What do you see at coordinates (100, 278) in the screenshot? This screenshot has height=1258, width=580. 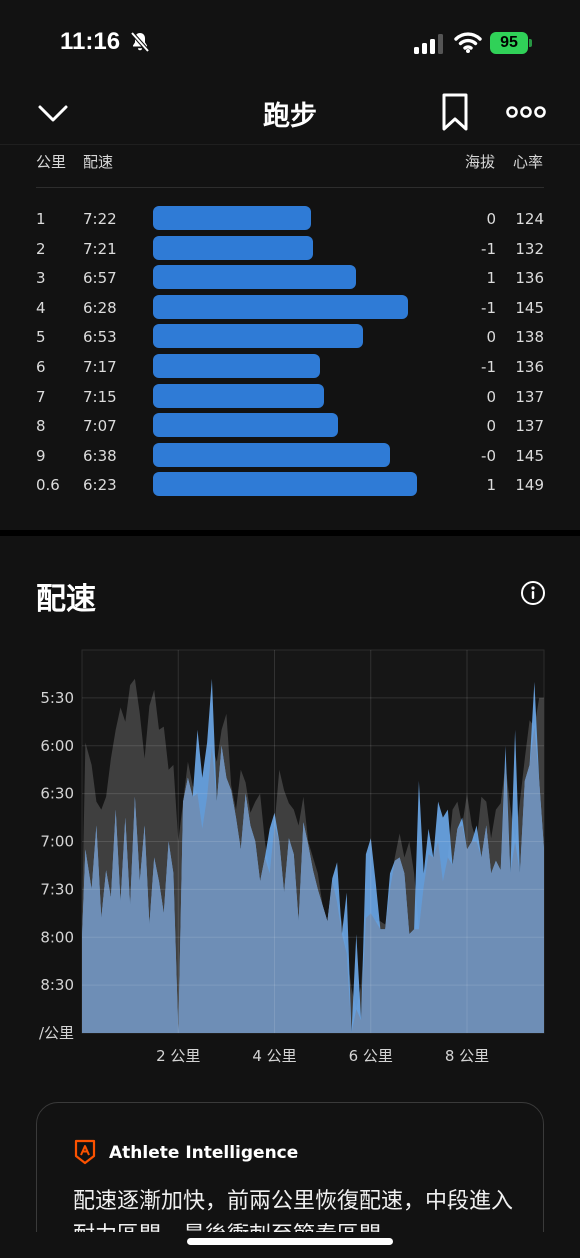 I see `split-pace: 6:57` at bounding box center [100, 278].